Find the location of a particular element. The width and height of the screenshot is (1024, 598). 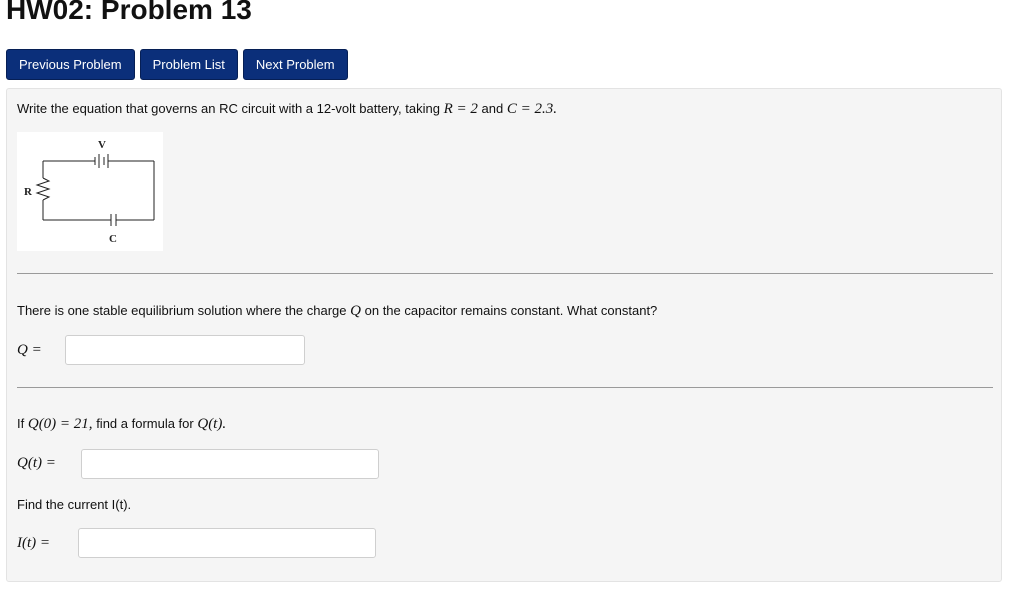

next-problem-button: Next Problem is located at coordinates (295, 64).